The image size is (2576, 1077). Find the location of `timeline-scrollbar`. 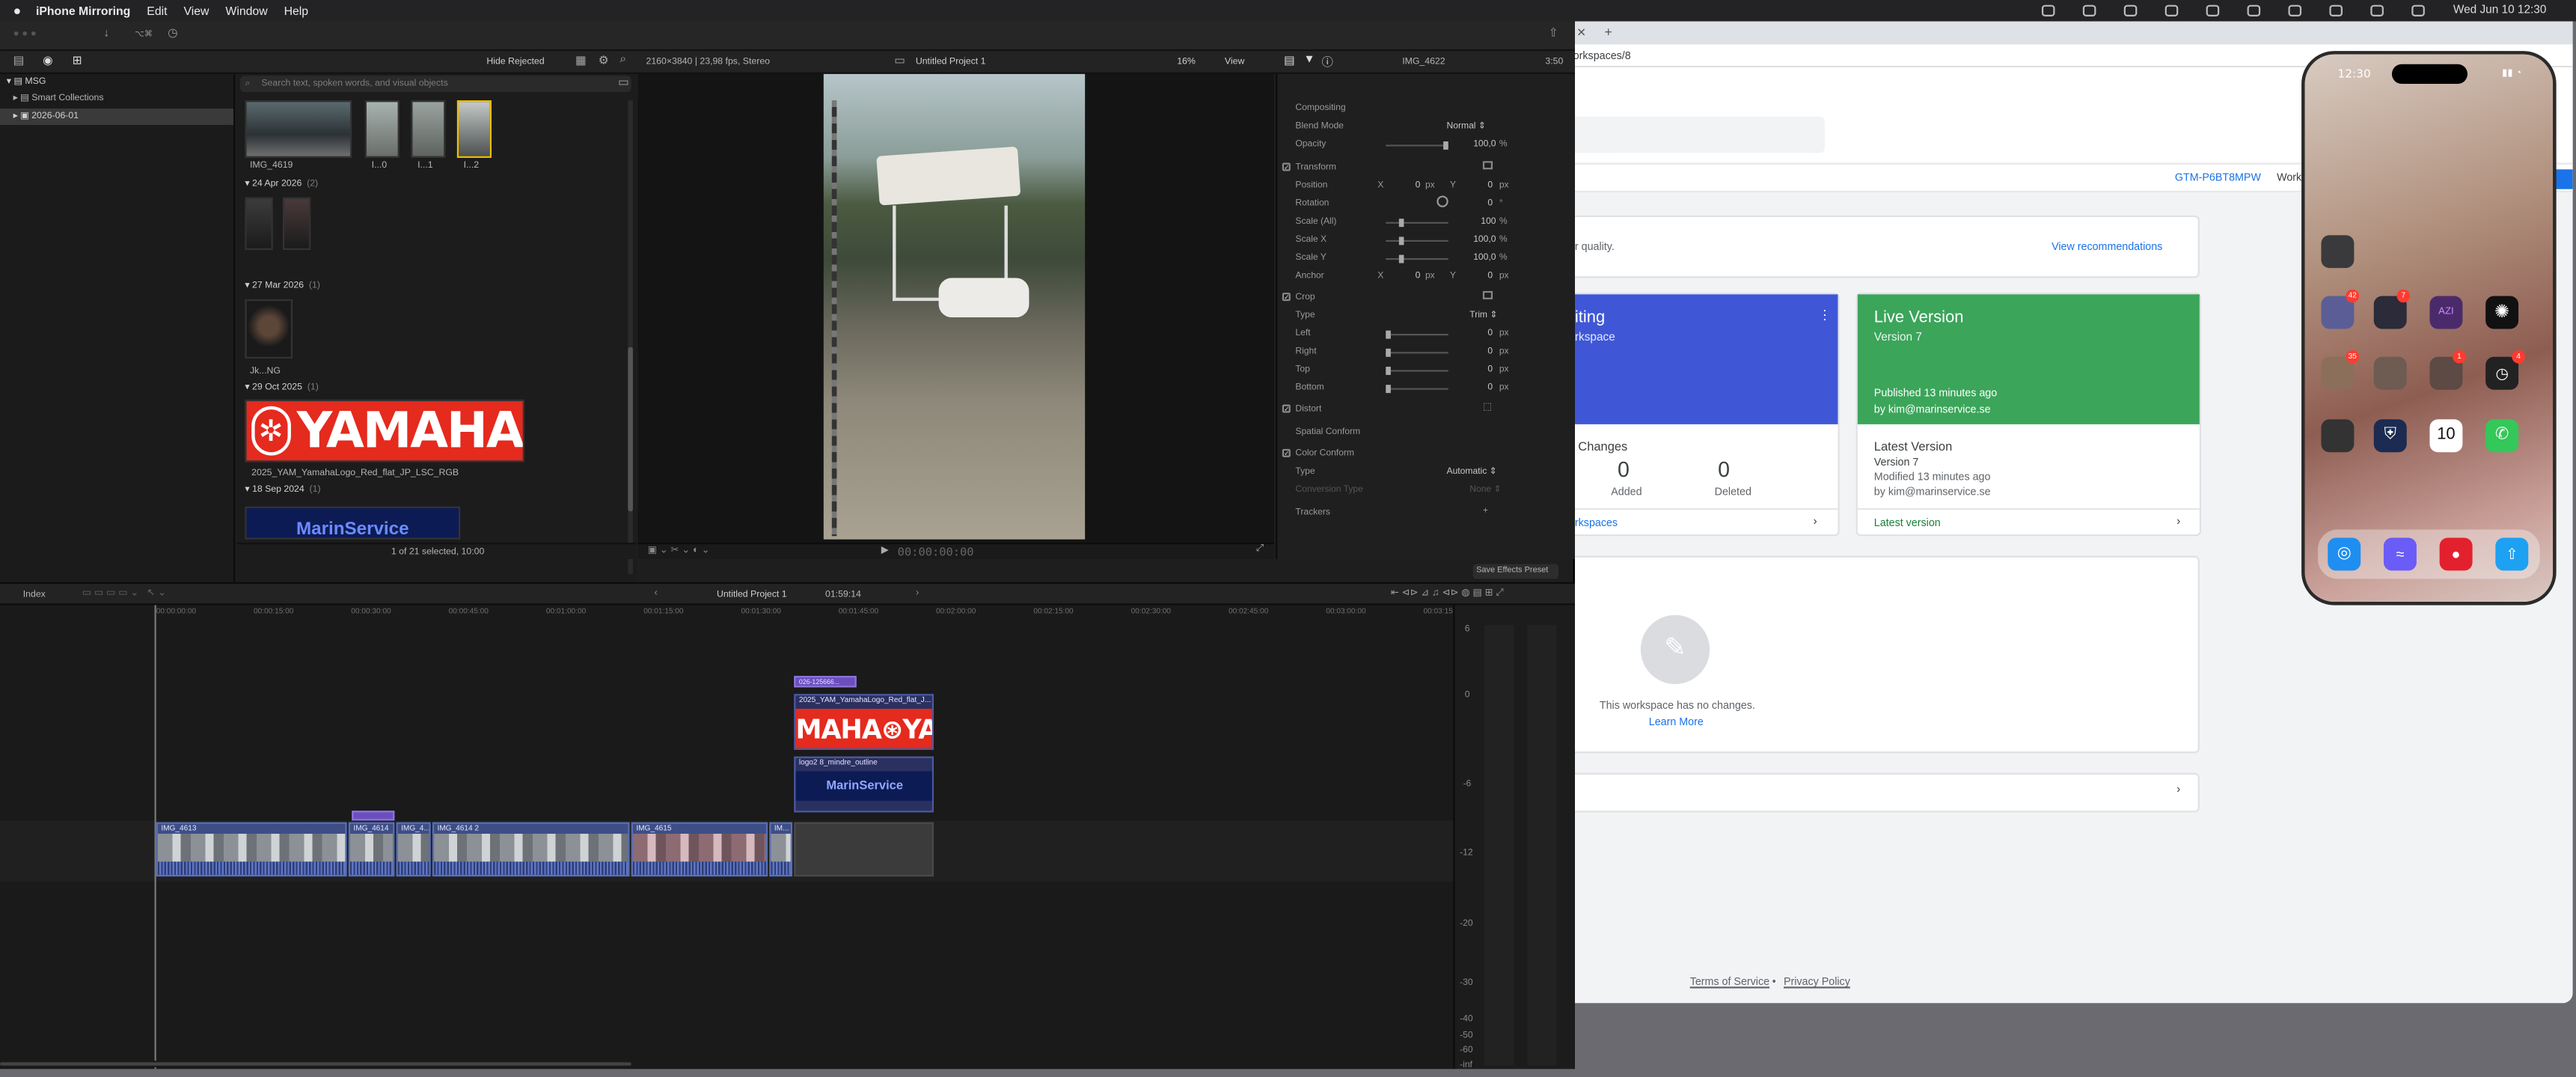

timeline-scrollbar is located at coordinates (727, 1064).